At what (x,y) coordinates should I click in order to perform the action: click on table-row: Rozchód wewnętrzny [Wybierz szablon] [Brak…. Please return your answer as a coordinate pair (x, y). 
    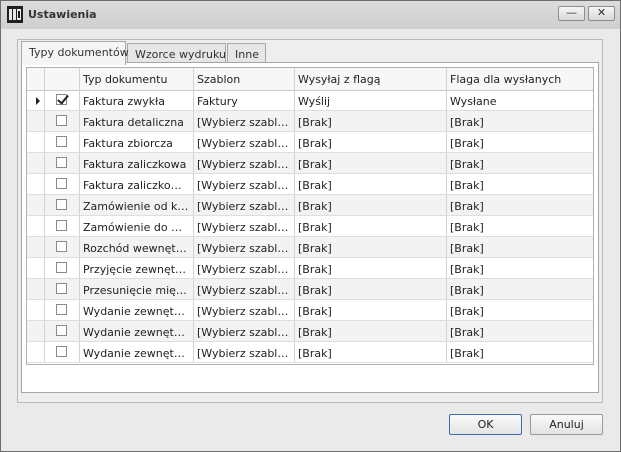
    Looking at the image, I should click on (310, 247).